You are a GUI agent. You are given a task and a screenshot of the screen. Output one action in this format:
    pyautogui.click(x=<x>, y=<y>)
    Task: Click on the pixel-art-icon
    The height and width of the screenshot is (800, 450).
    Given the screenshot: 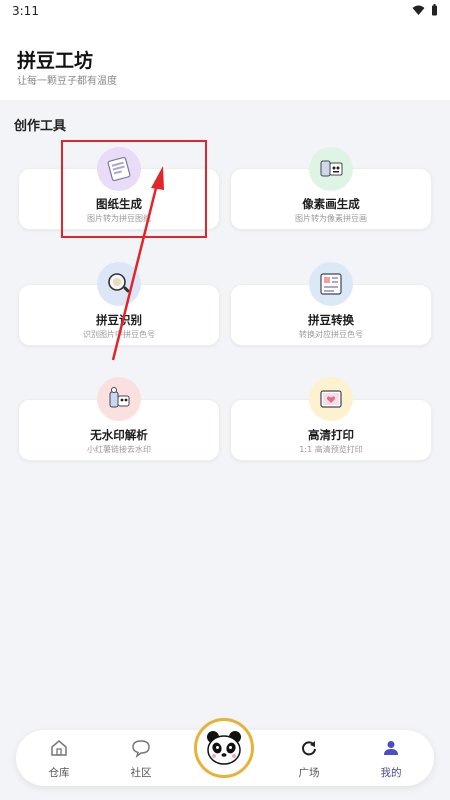 What is the action you would take?
    pyautogui.click(x=331, y=169)
    